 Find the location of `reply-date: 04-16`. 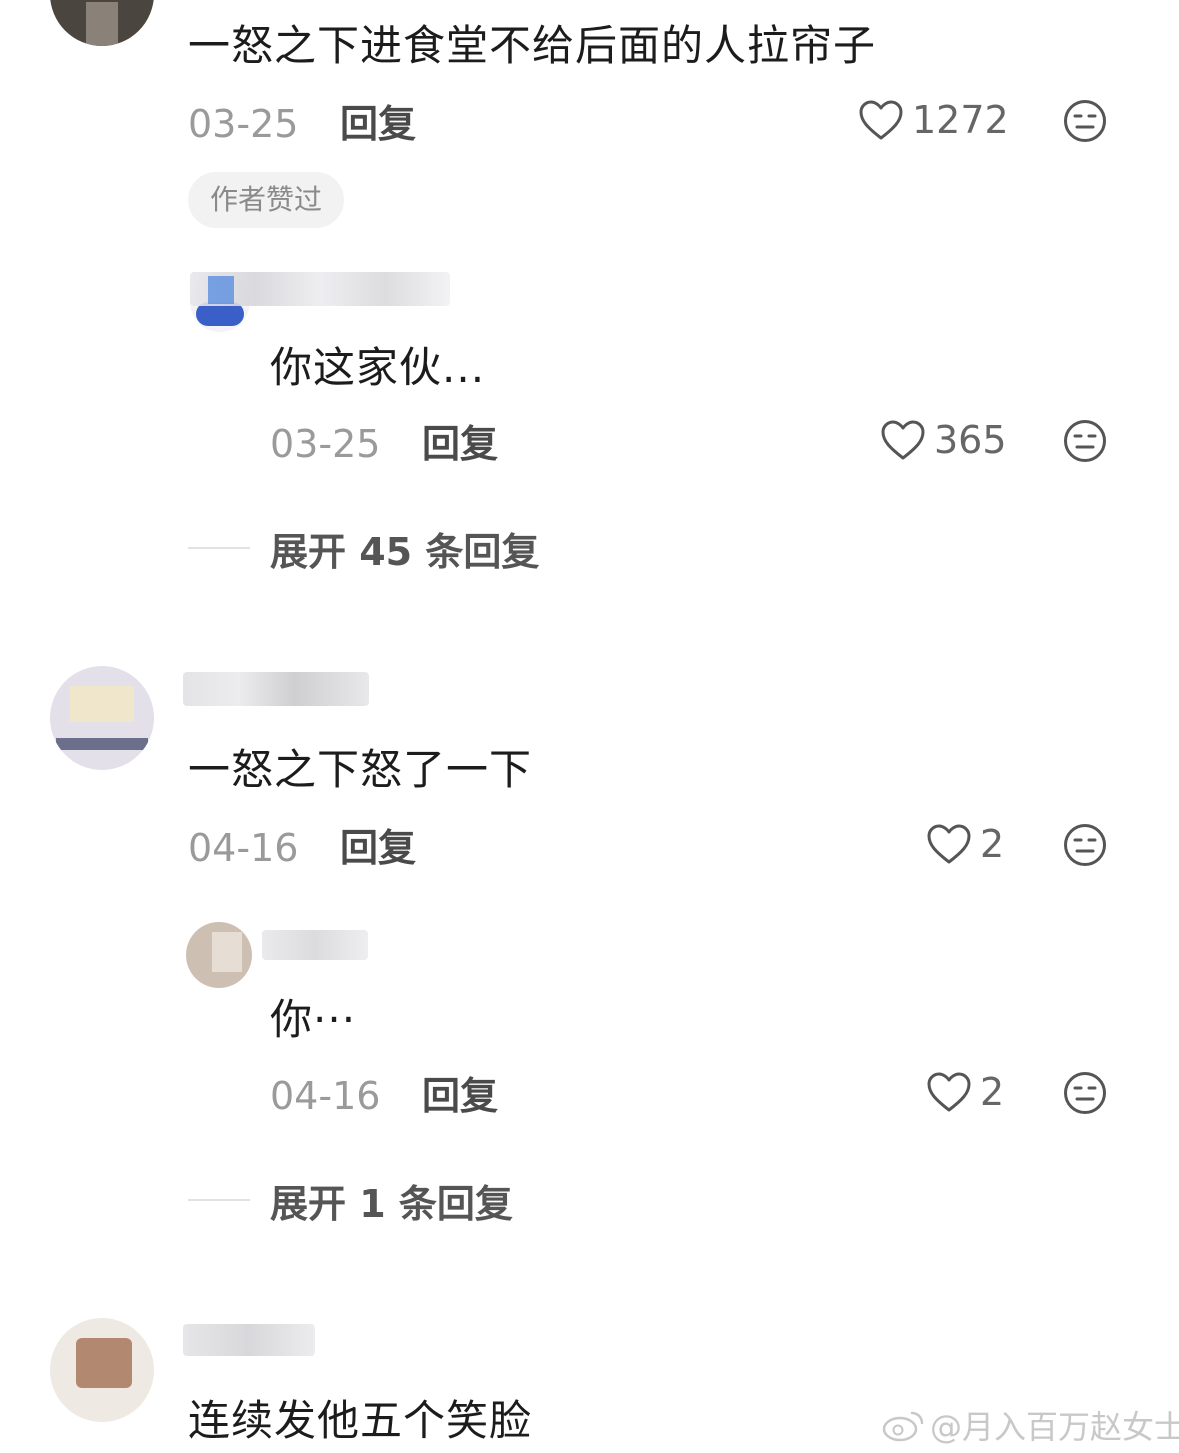

reply-date: 04-16 is located at coordinates (325, 1096).